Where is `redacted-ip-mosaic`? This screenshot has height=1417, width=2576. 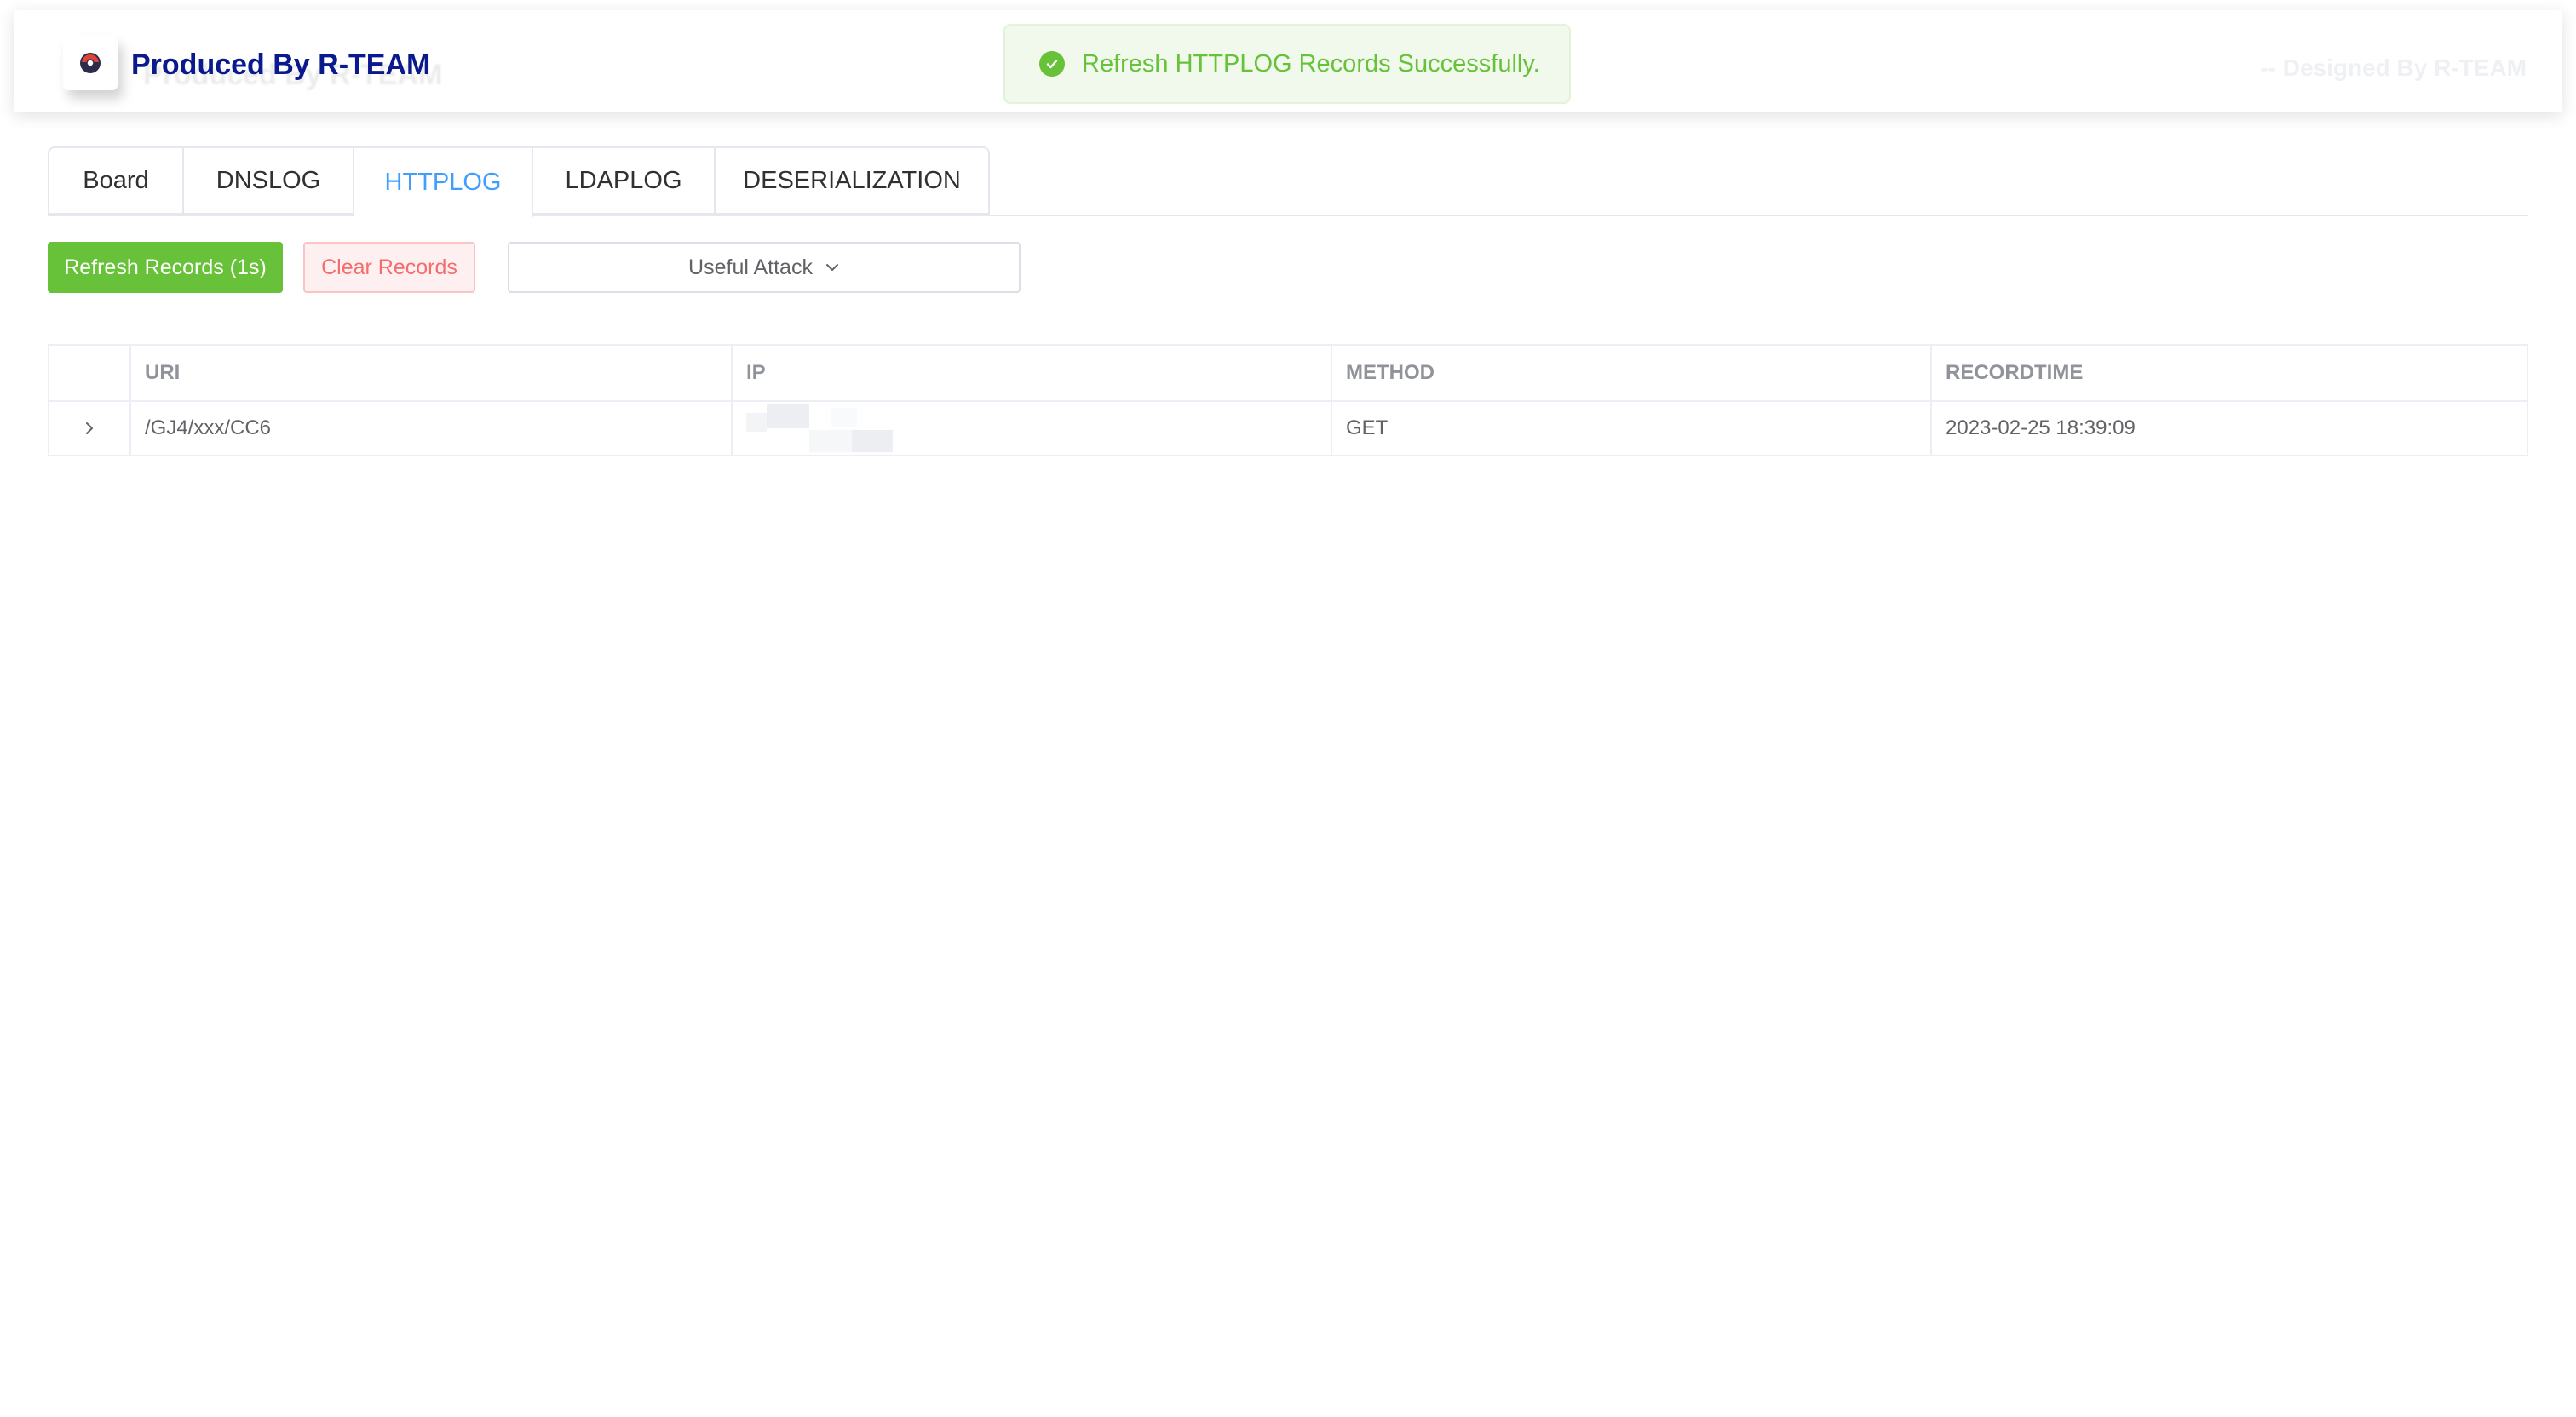 redacted-ip-mosaic is located at coordinates (832, 428).